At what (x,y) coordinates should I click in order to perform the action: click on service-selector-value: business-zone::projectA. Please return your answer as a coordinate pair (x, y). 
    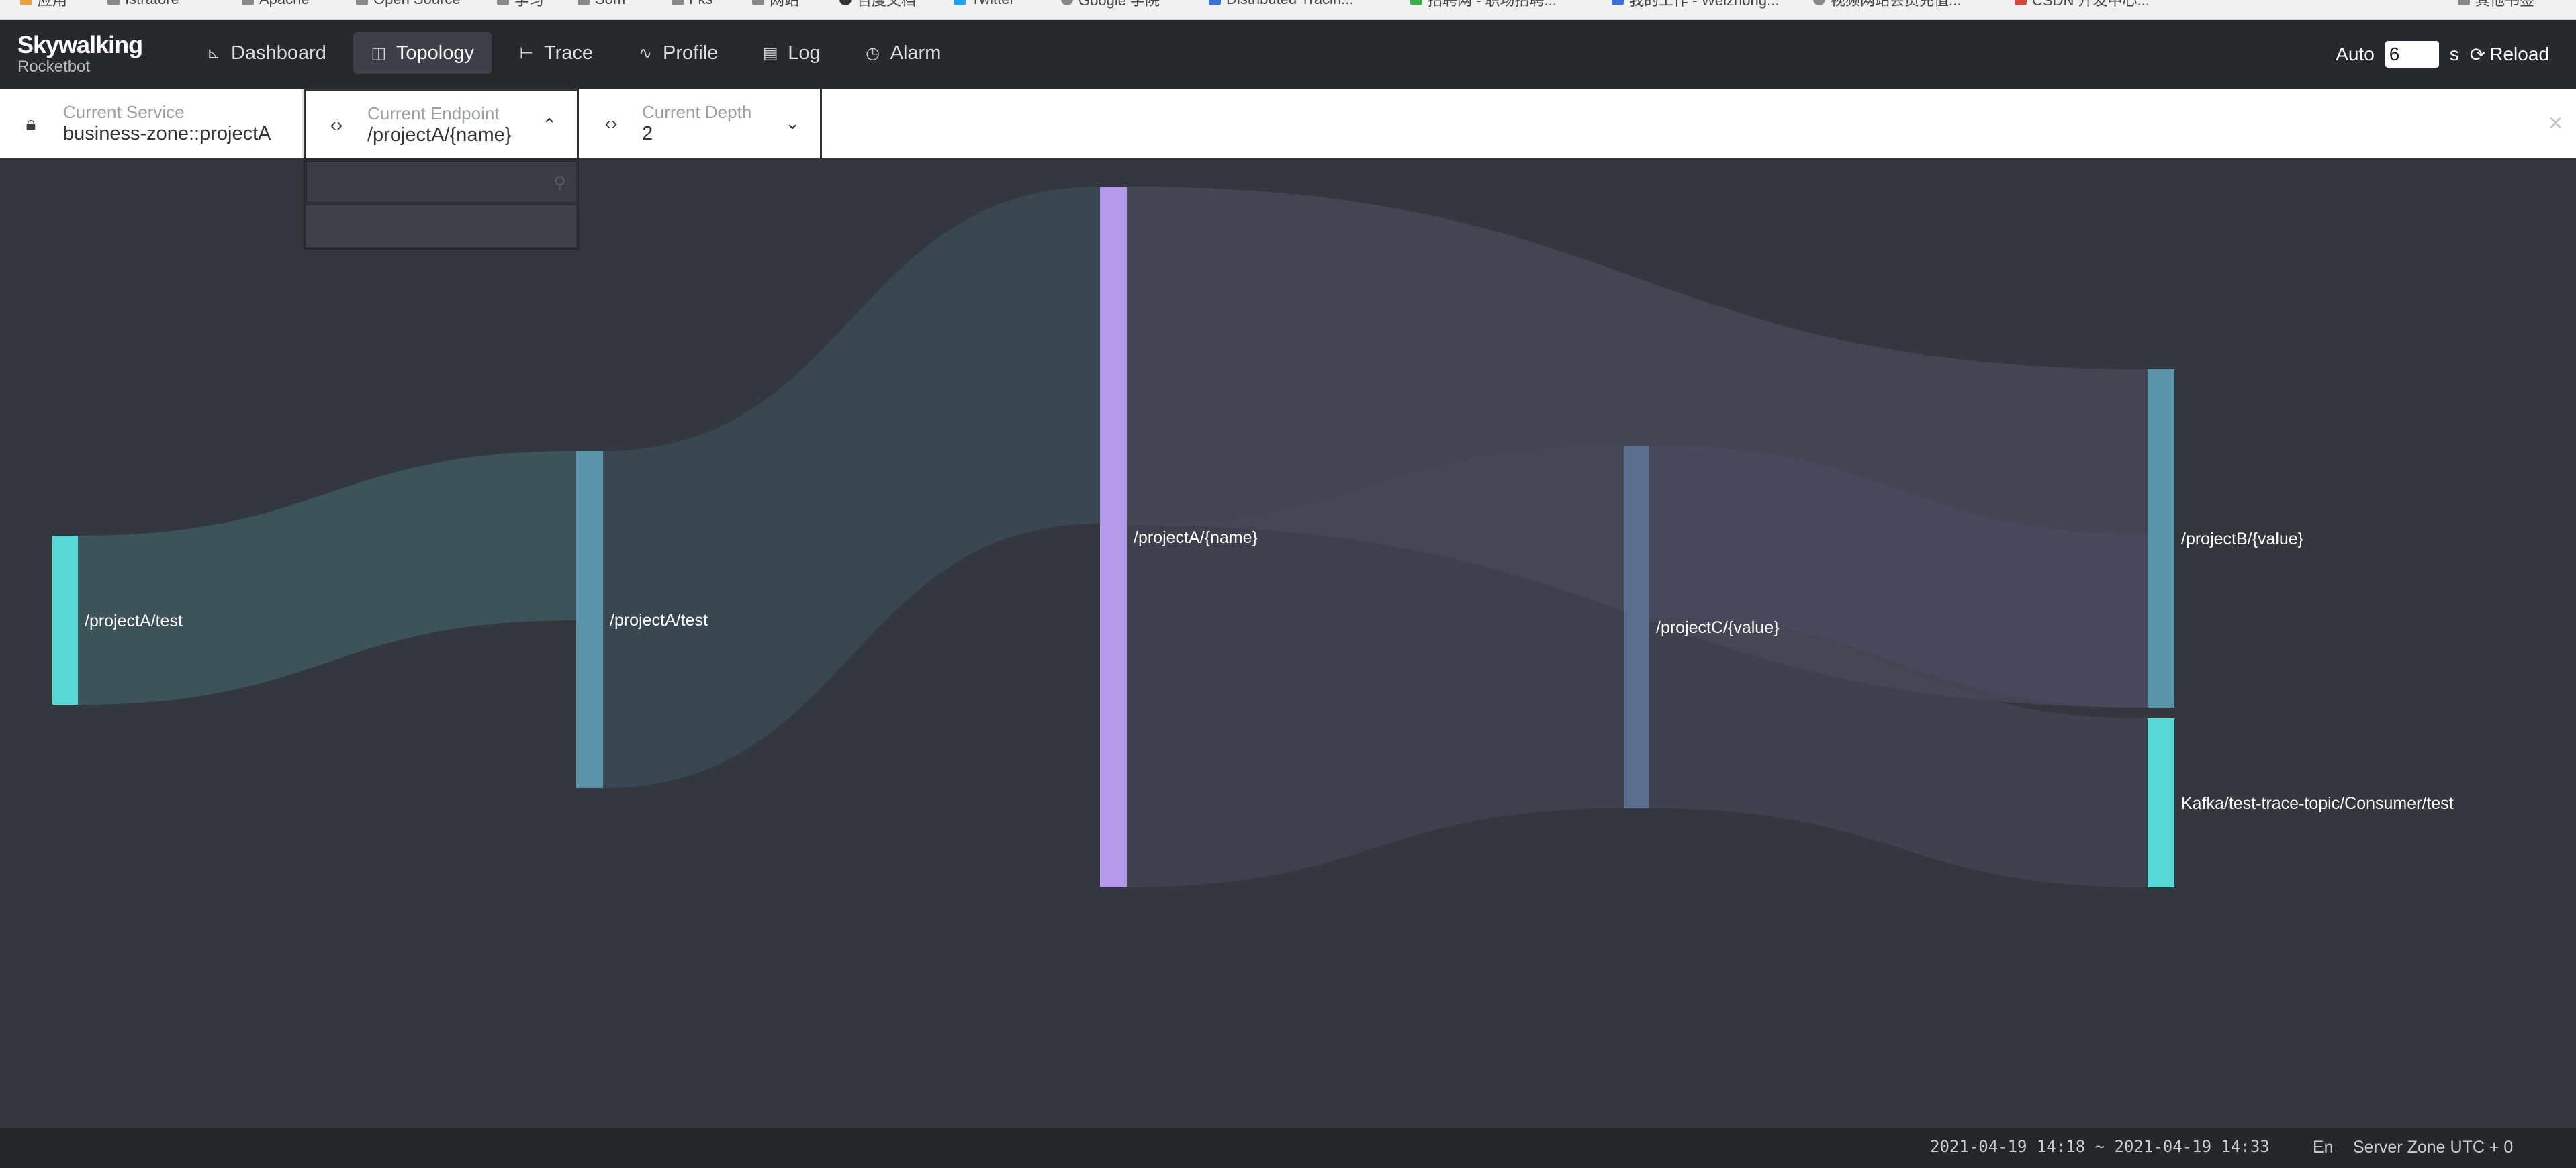
    Looking at the image, I should click on (167, 133).